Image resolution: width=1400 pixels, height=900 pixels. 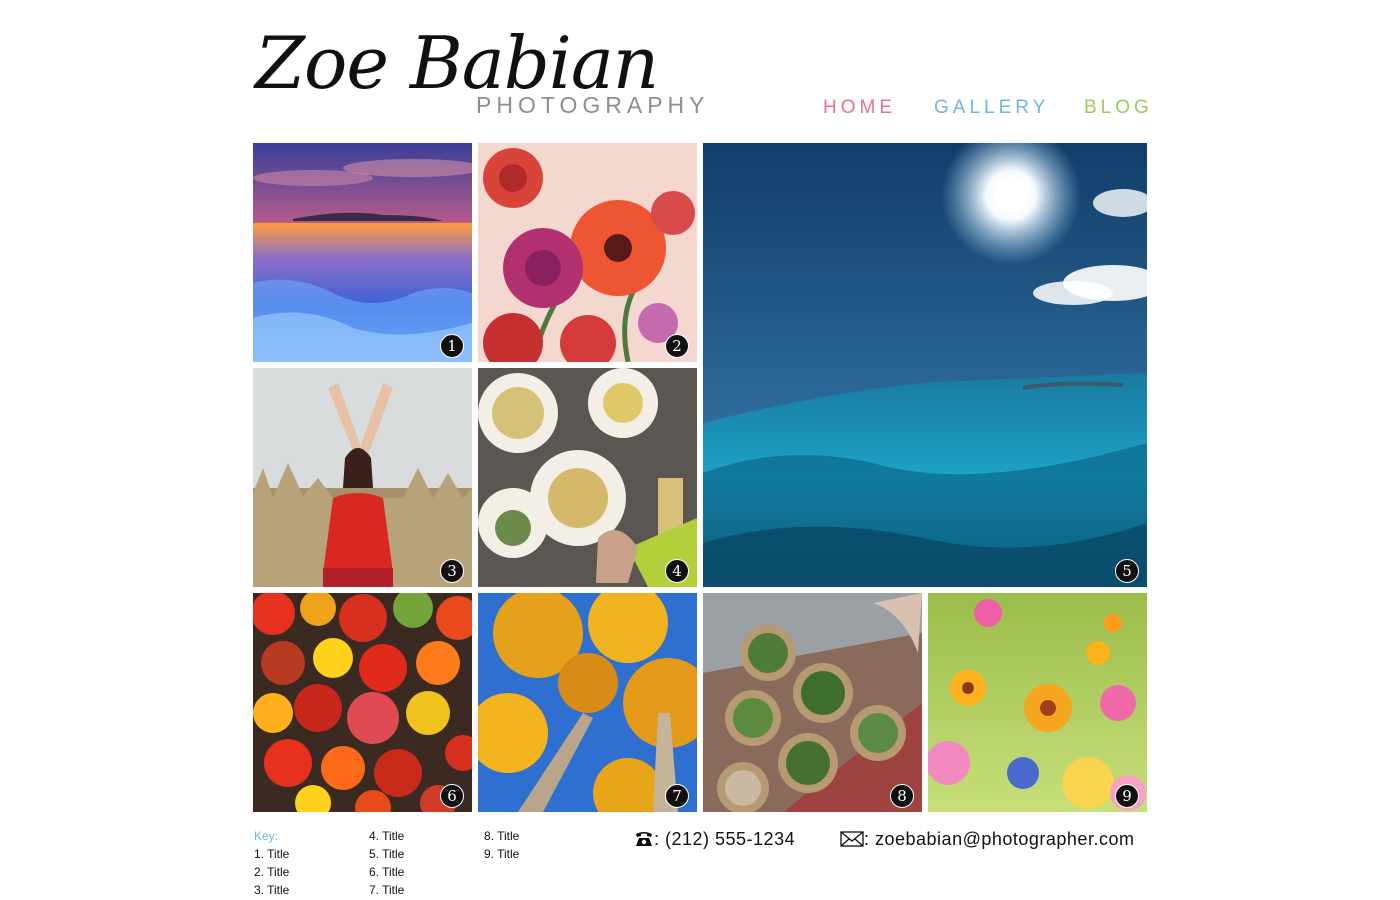 What do you see at coordinates (272, 872) in the screenshot?
I see `photo-key-item: 2. Title` at bounding box center [272, 872].